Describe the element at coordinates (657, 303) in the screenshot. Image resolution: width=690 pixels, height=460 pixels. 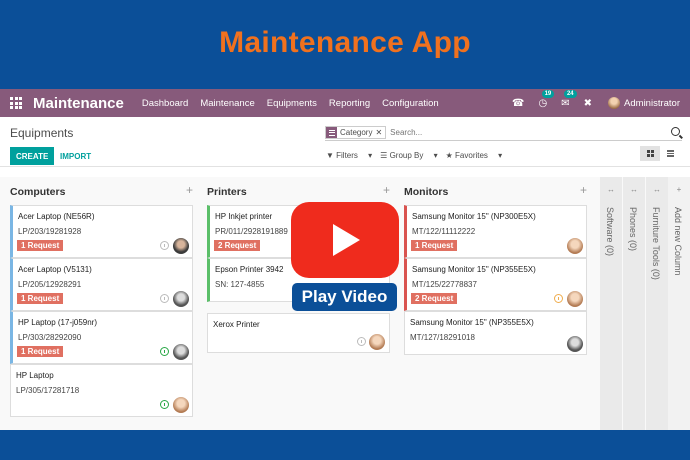
I see `folded-column-furniture-tools: ↔ Furniture Tools (0)` at that location.